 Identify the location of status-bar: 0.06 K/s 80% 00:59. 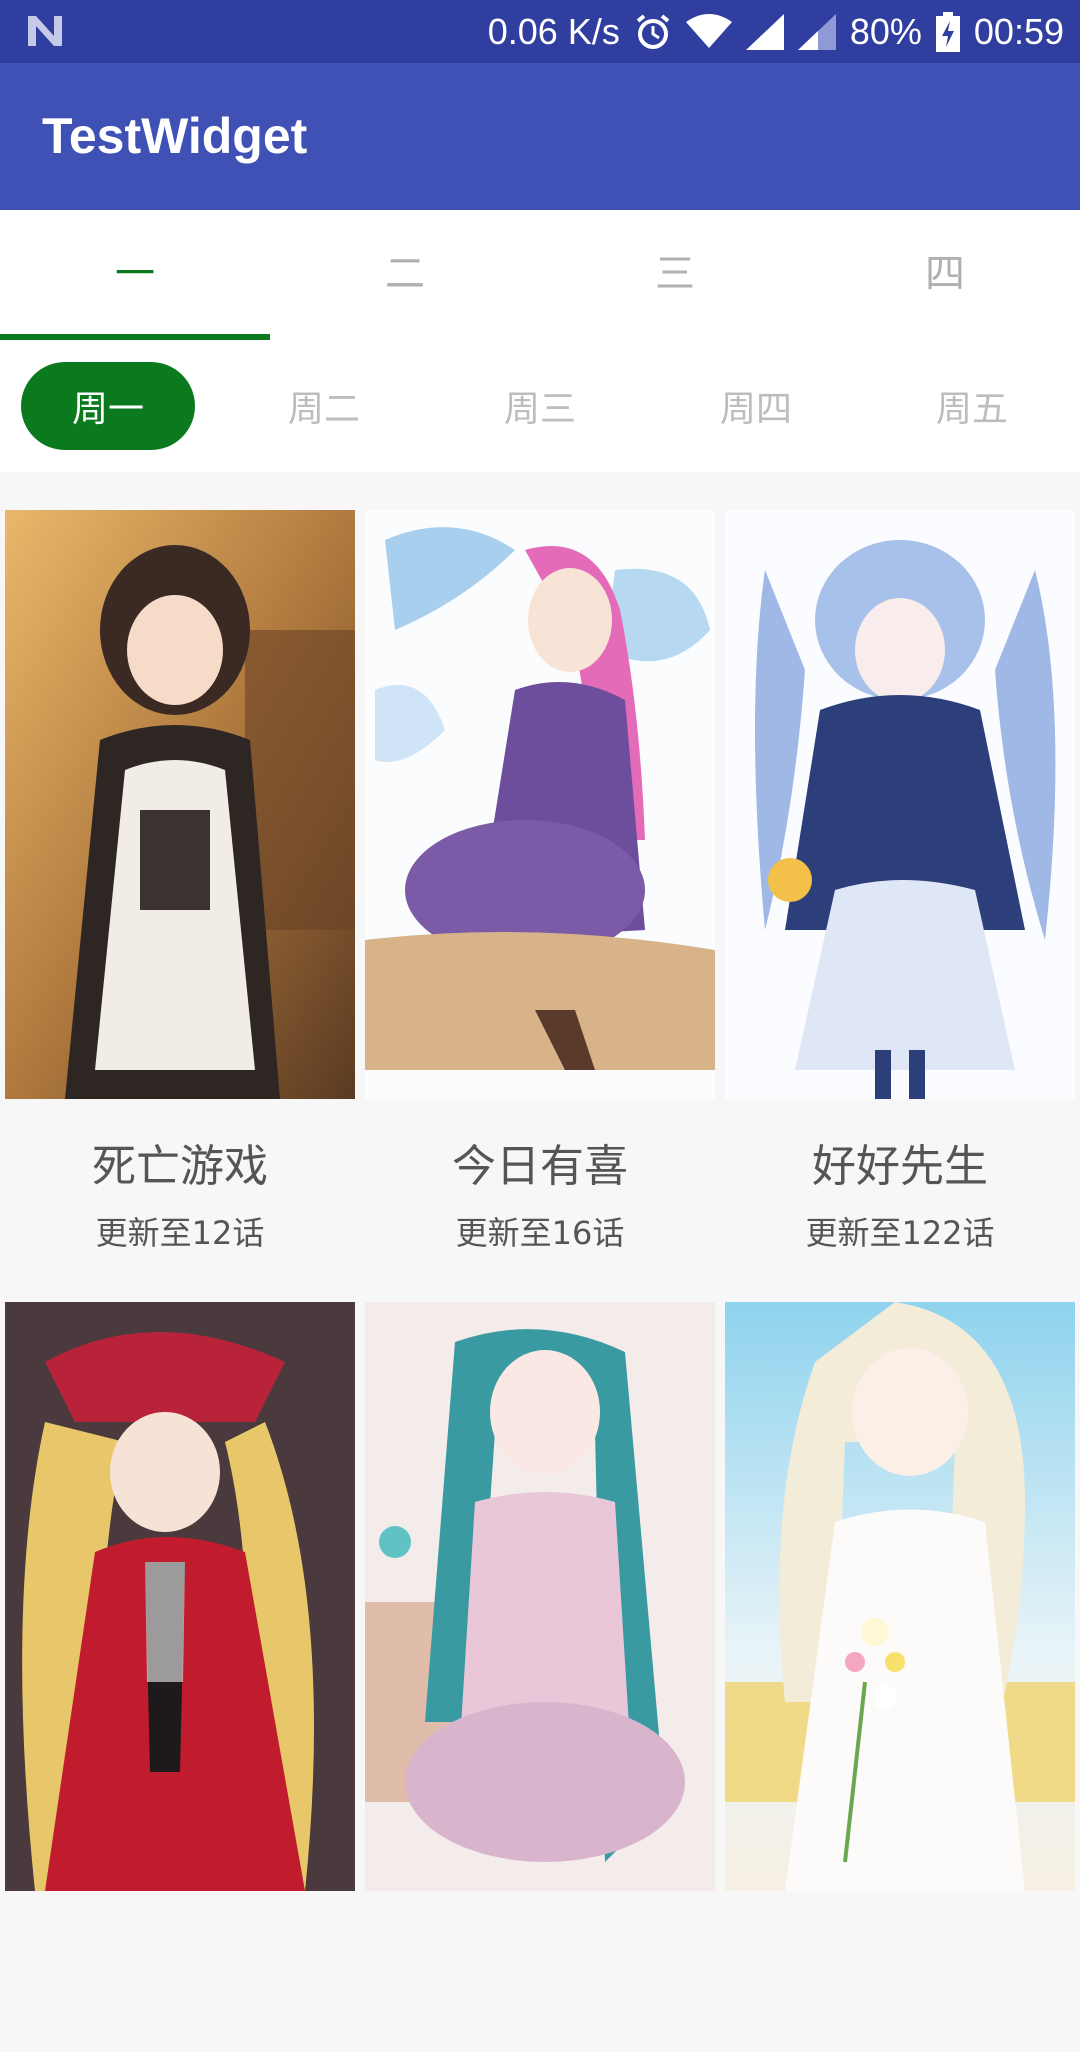
(540, 31).